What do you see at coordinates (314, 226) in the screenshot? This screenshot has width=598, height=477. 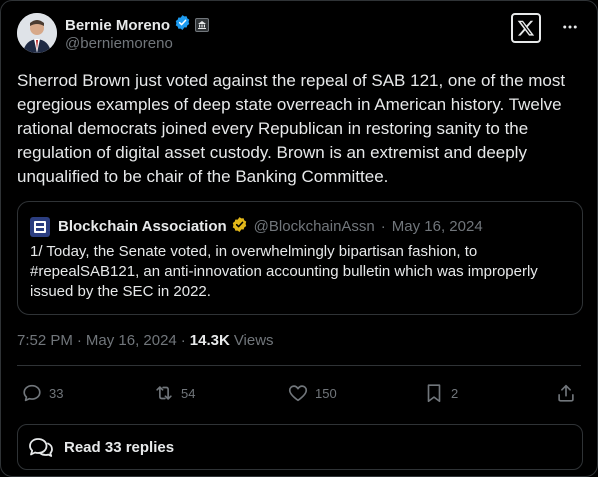 I see `quote-author-handle: @BlockchainAssn` at bounding box center [314, 226].